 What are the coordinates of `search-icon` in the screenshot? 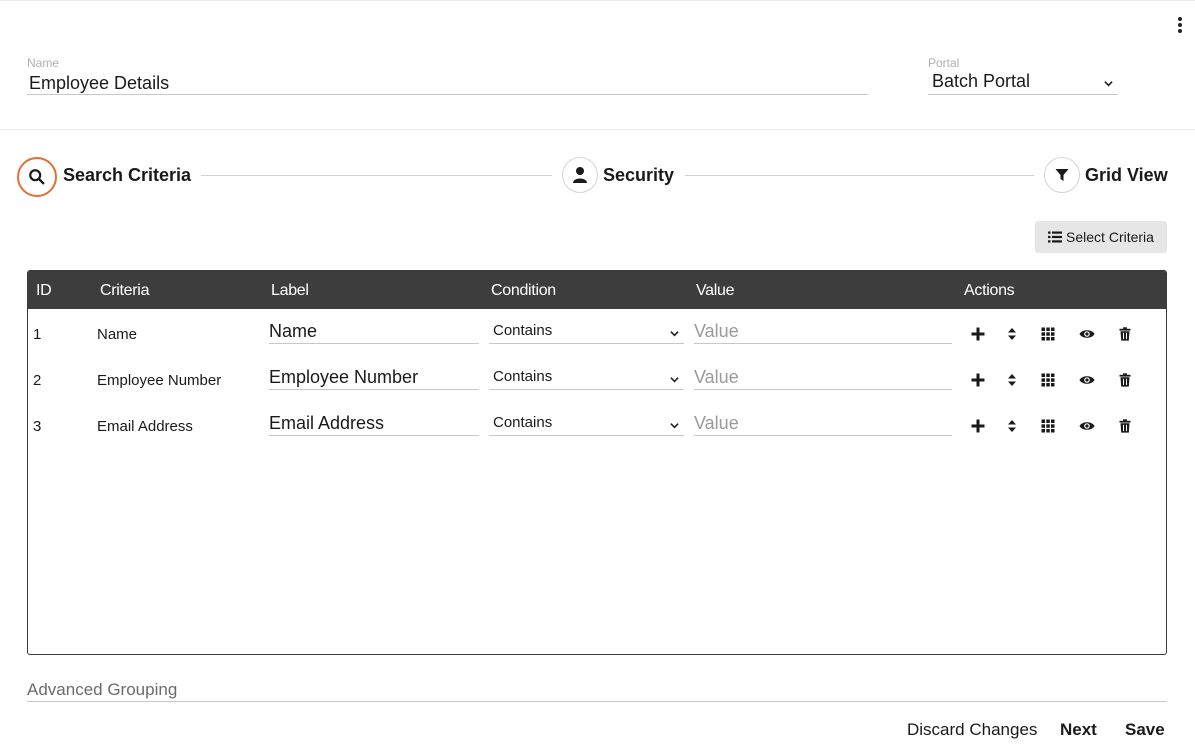 It's located at (37, 177).